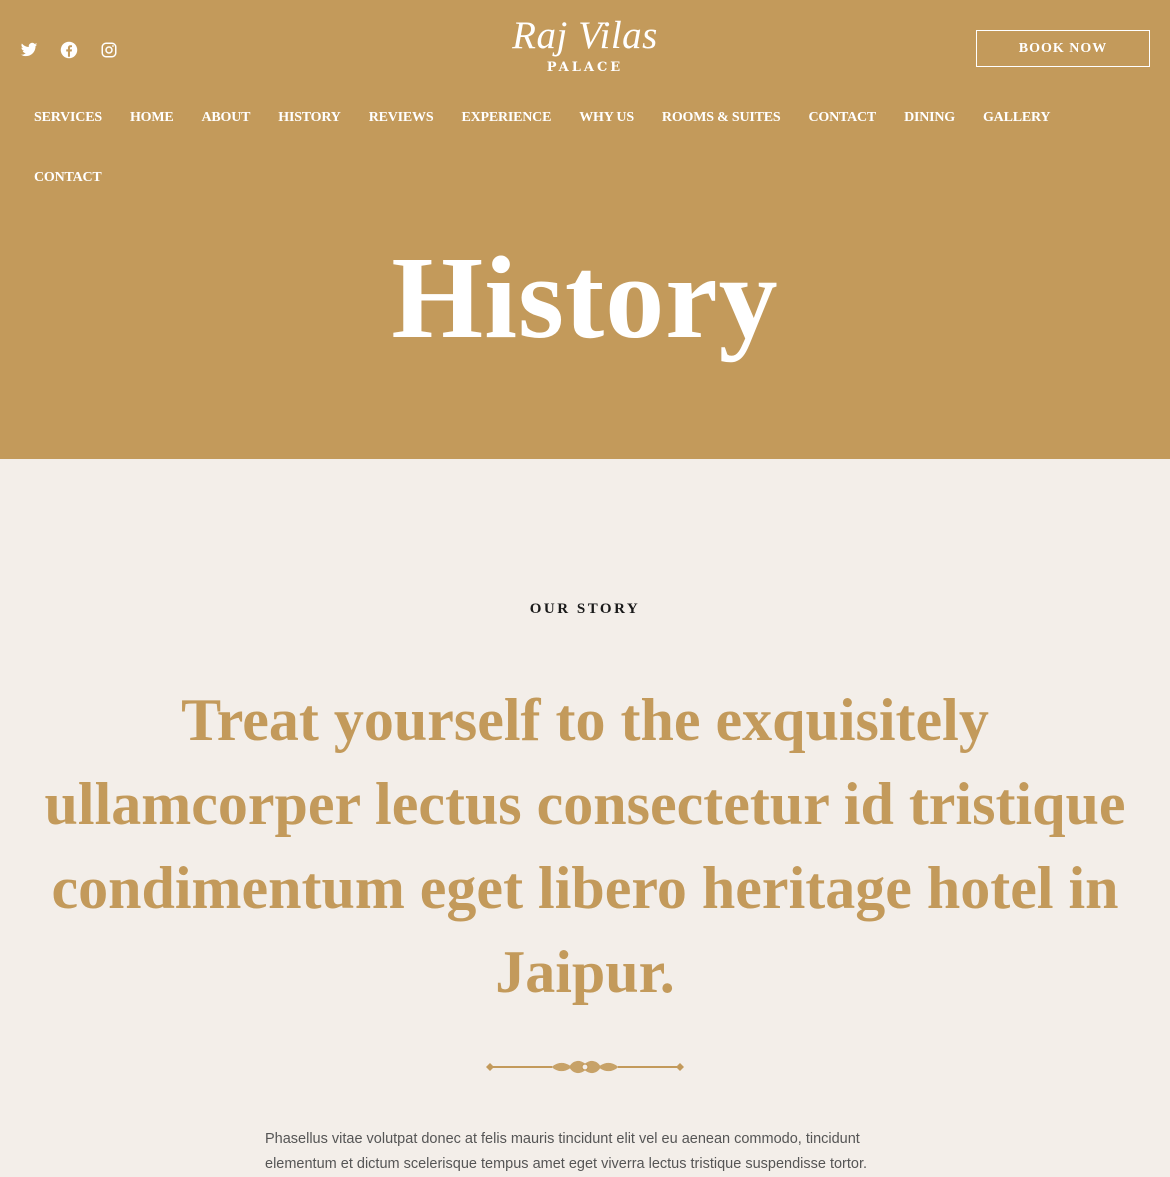 This screenshot has height=1177, width=1170. Describe the element at coordinates (225, 117) in the screenshot. I see `nav-item-about: ABOUT` at that location.